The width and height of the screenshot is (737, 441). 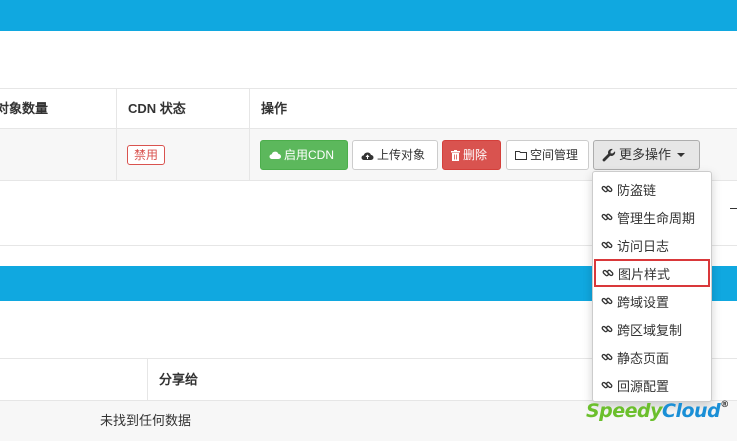 I want to click on menu-item-label: 跨区域复制, so click(x=650, y=330).